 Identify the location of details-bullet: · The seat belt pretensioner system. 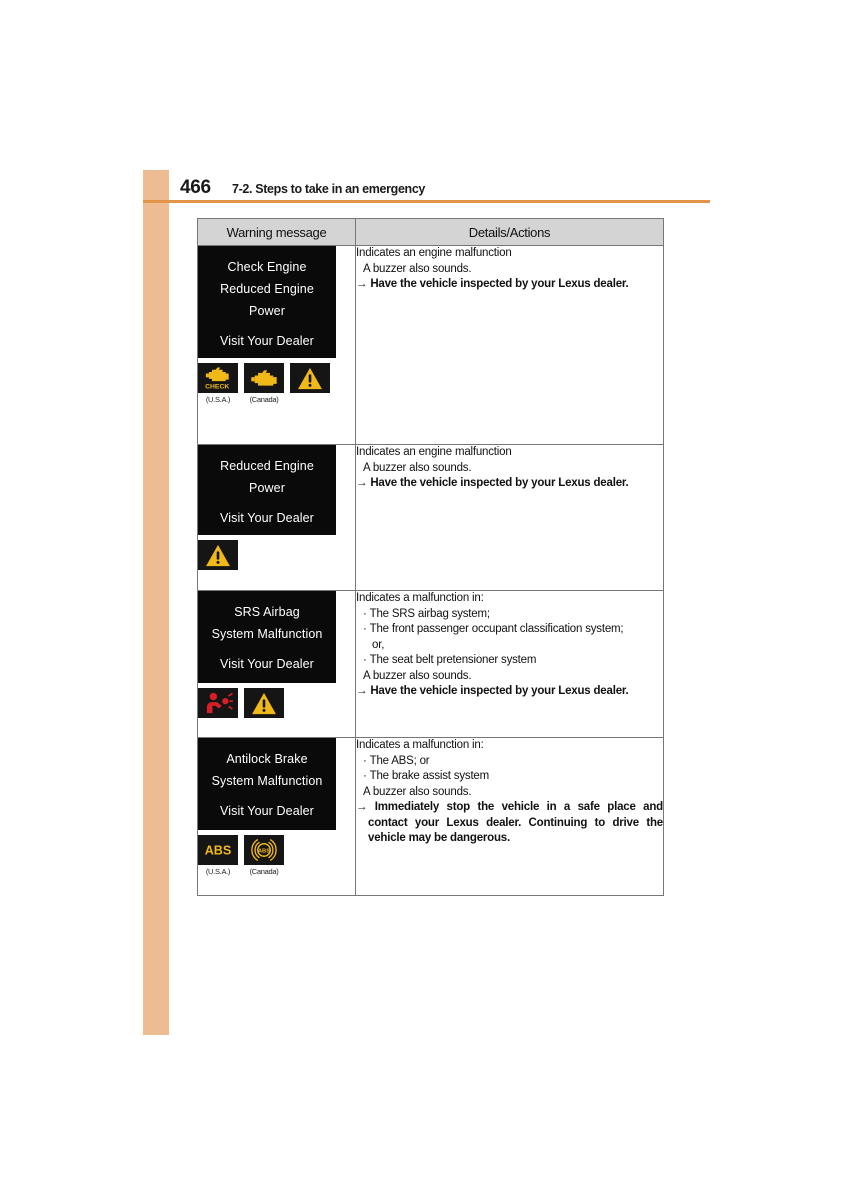
(509, 661).